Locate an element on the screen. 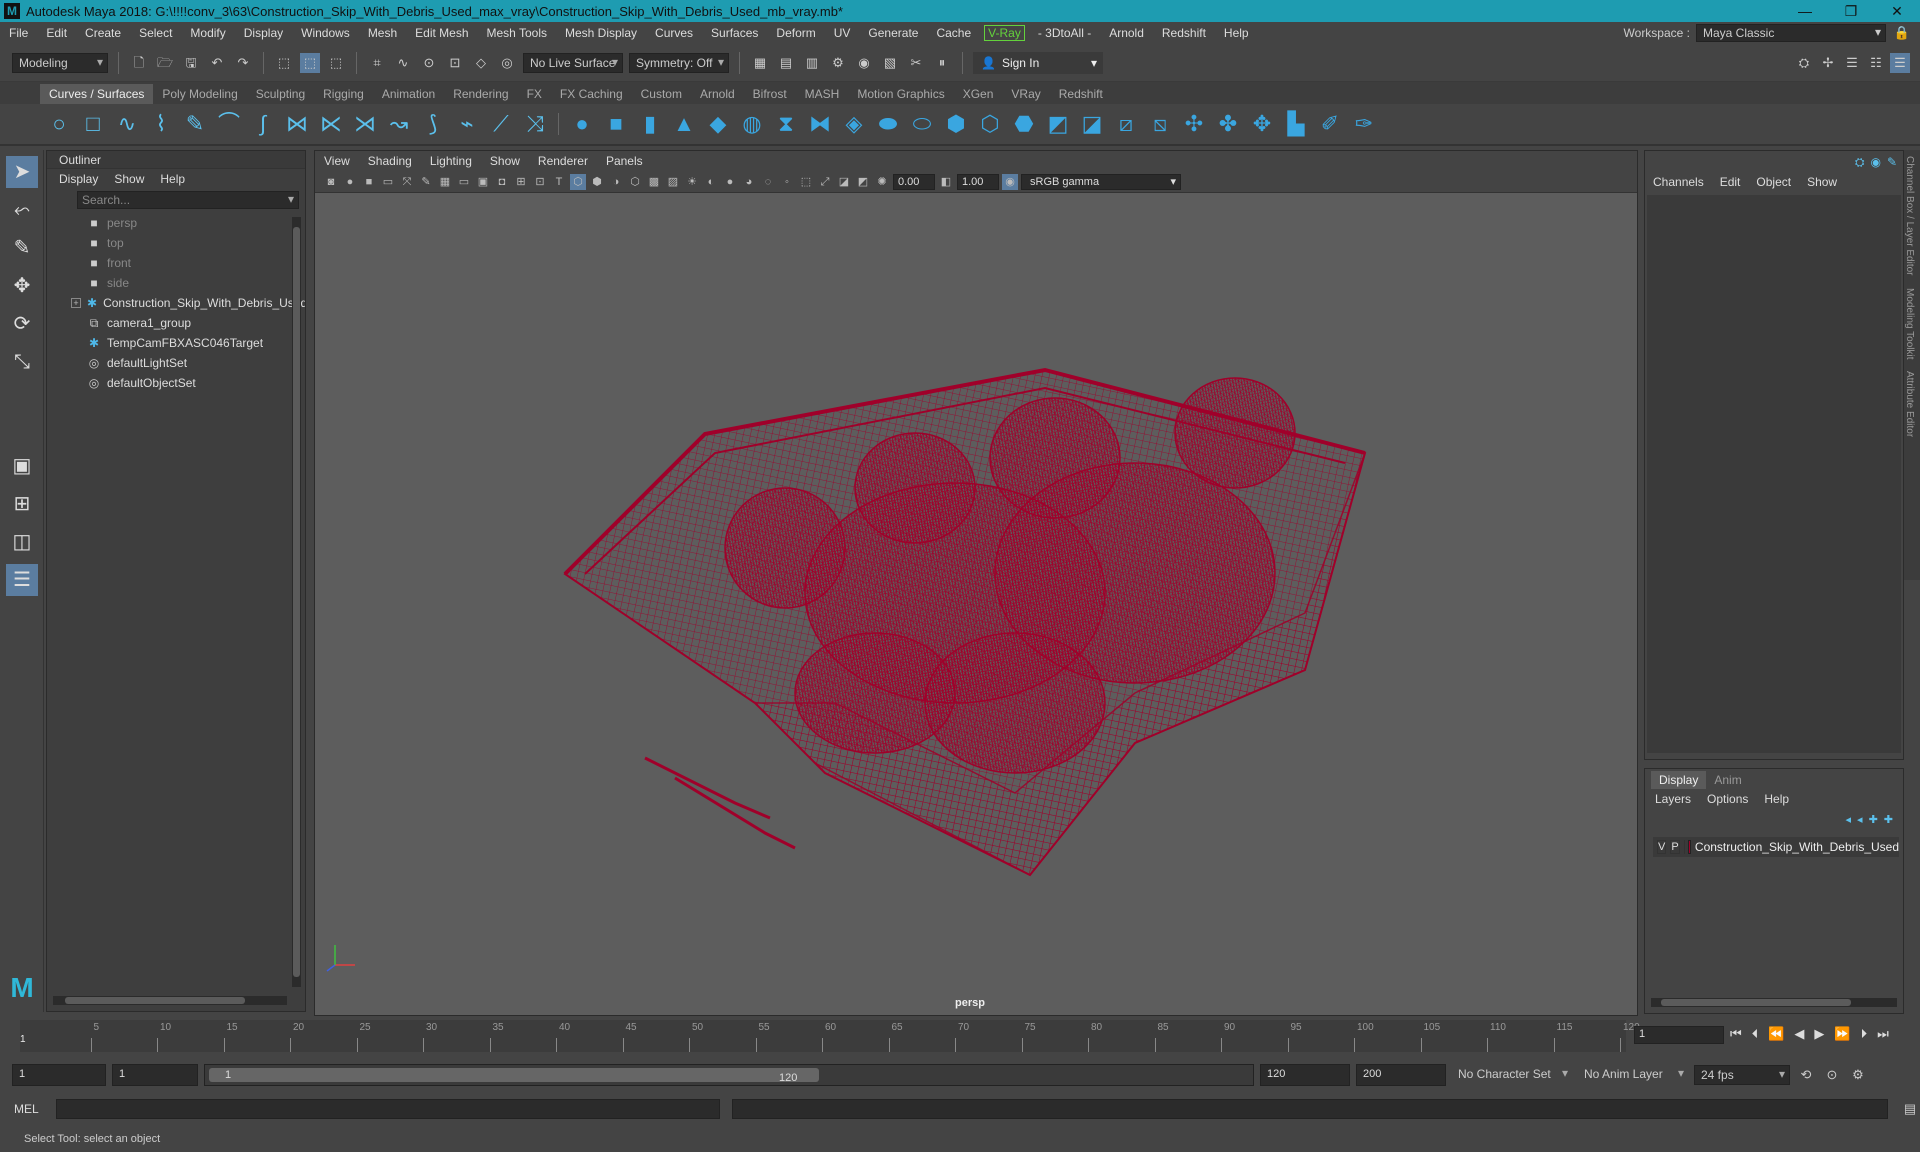 This screenshot has width=1920, height=1152. insert-knot-icon: ⋊ is located at coordinates (365, 124).